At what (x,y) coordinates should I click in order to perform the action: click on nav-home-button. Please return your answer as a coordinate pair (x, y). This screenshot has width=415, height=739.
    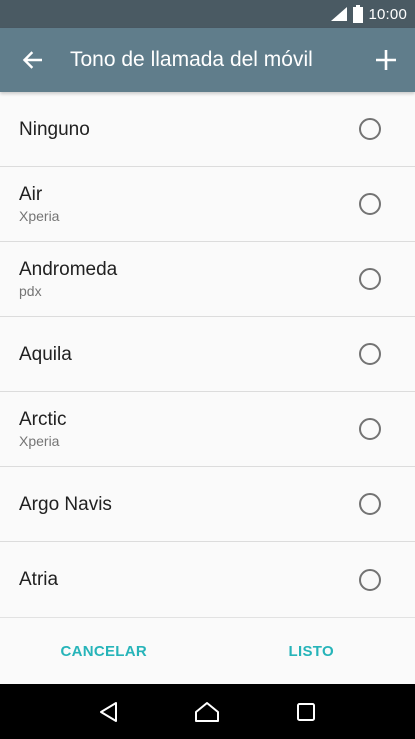
    Looking at the image, I should click on (207, 712).